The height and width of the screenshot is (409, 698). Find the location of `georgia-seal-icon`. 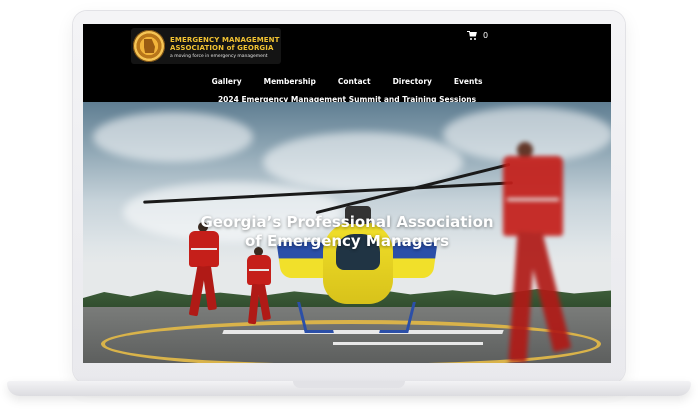

georgia-seal-icon is located at coordinates (149, 46).